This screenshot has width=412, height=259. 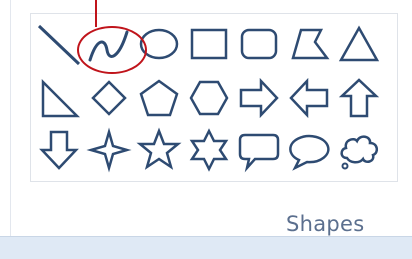 I want to click on down-arrow-shape-icon, so click(x=59, y=150).